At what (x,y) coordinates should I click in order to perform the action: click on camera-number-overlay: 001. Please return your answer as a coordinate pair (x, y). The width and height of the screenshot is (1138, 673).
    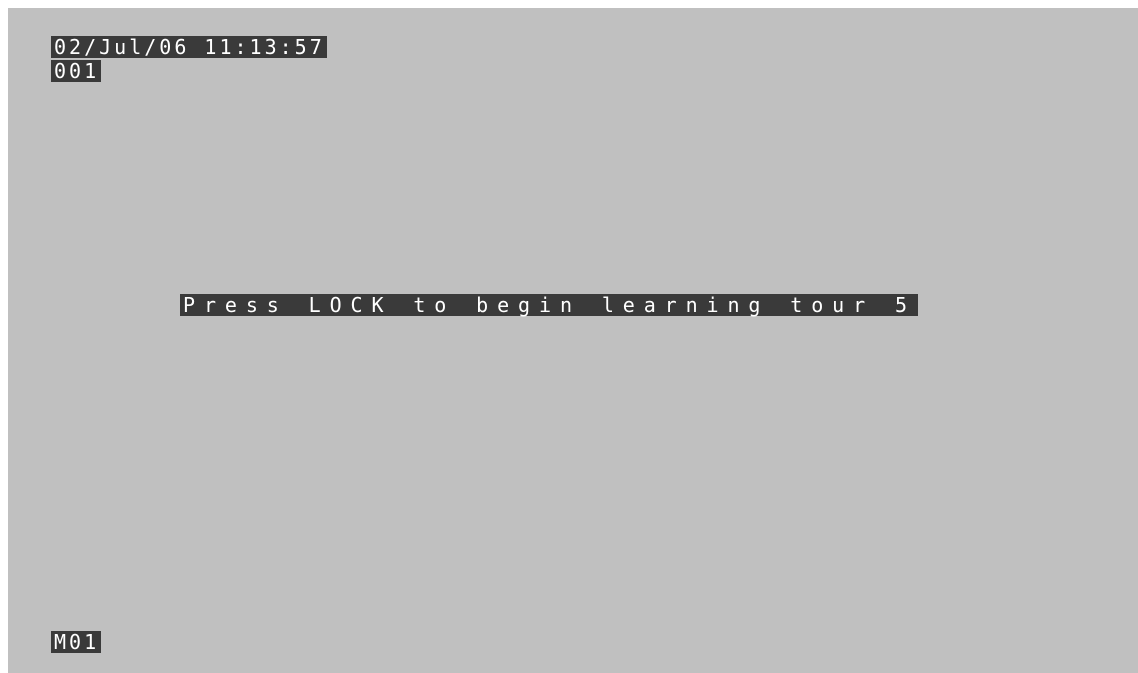
    Looking at the image, I should click on (76, 71).